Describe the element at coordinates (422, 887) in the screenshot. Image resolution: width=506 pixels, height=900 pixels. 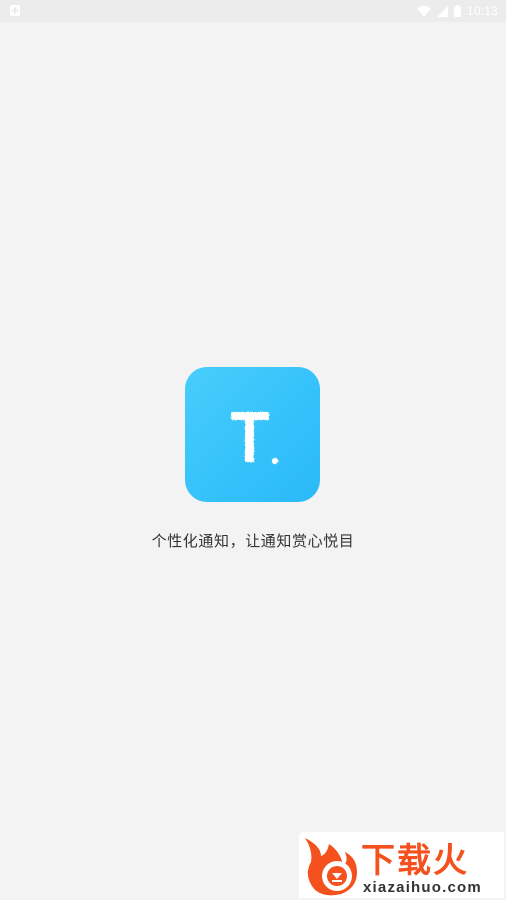
I see `watermark-domain: xiazaihuo.com` at that location.